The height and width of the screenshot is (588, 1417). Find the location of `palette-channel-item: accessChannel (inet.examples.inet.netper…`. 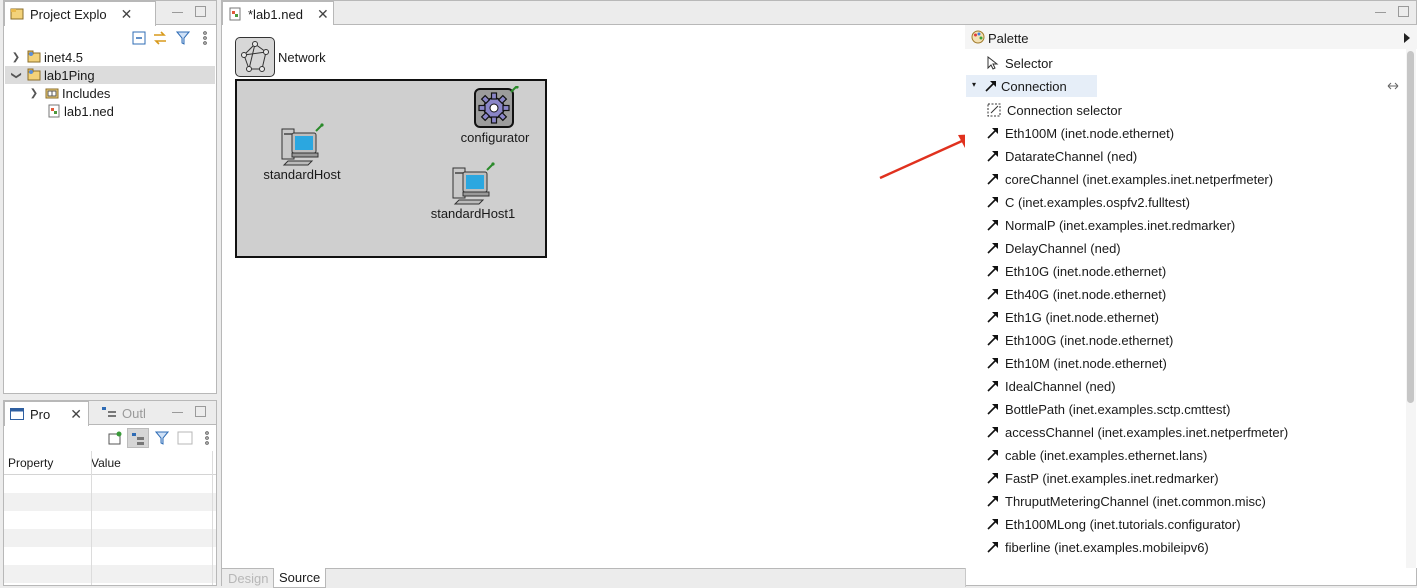

palette-channel-item: accessChannel (inet.examples.inet.netper… is located at coordinates (1137, 432).